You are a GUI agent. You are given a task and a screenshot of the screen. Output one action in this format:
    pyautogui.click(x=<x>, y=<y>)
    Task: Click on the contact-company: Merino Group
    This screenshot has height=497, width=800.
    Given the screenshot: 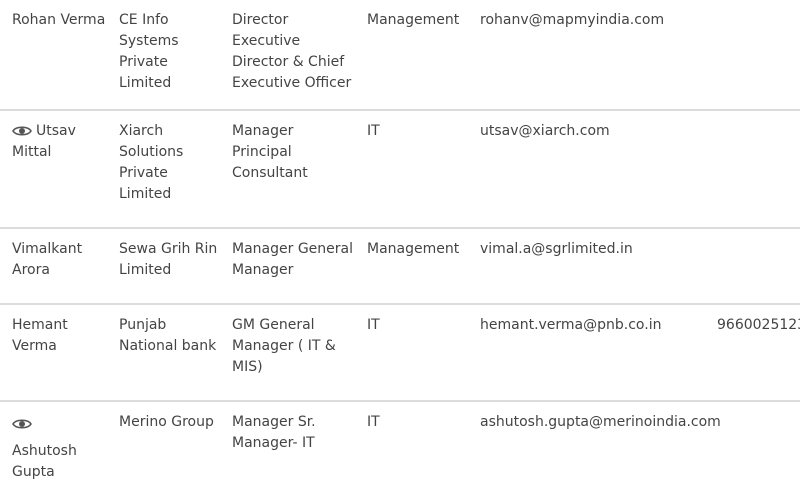 What is the action you would take?
    pyautogui.click(x=166, y=422)
    